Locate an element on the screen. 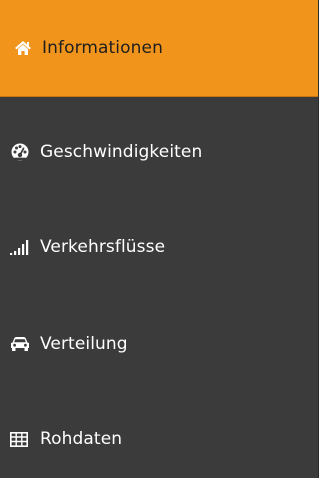  table-icon is located at coordinates (25, 439).